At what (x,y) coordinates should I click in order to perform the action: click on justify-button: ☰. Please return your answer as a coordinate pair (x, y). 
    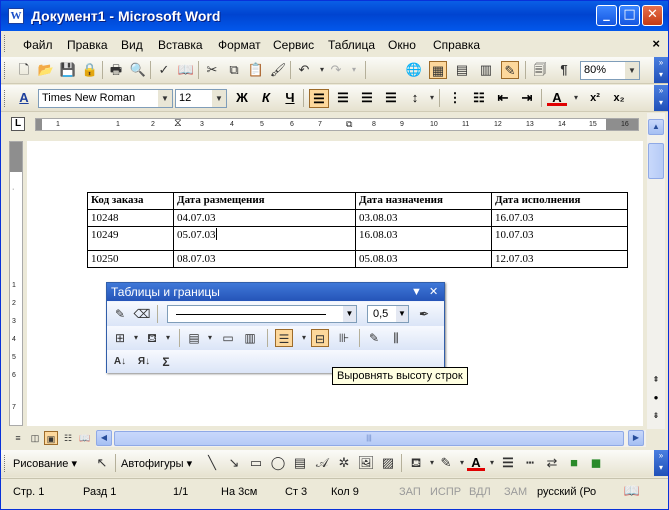
    Looking at the image, I should click on (391, 98).